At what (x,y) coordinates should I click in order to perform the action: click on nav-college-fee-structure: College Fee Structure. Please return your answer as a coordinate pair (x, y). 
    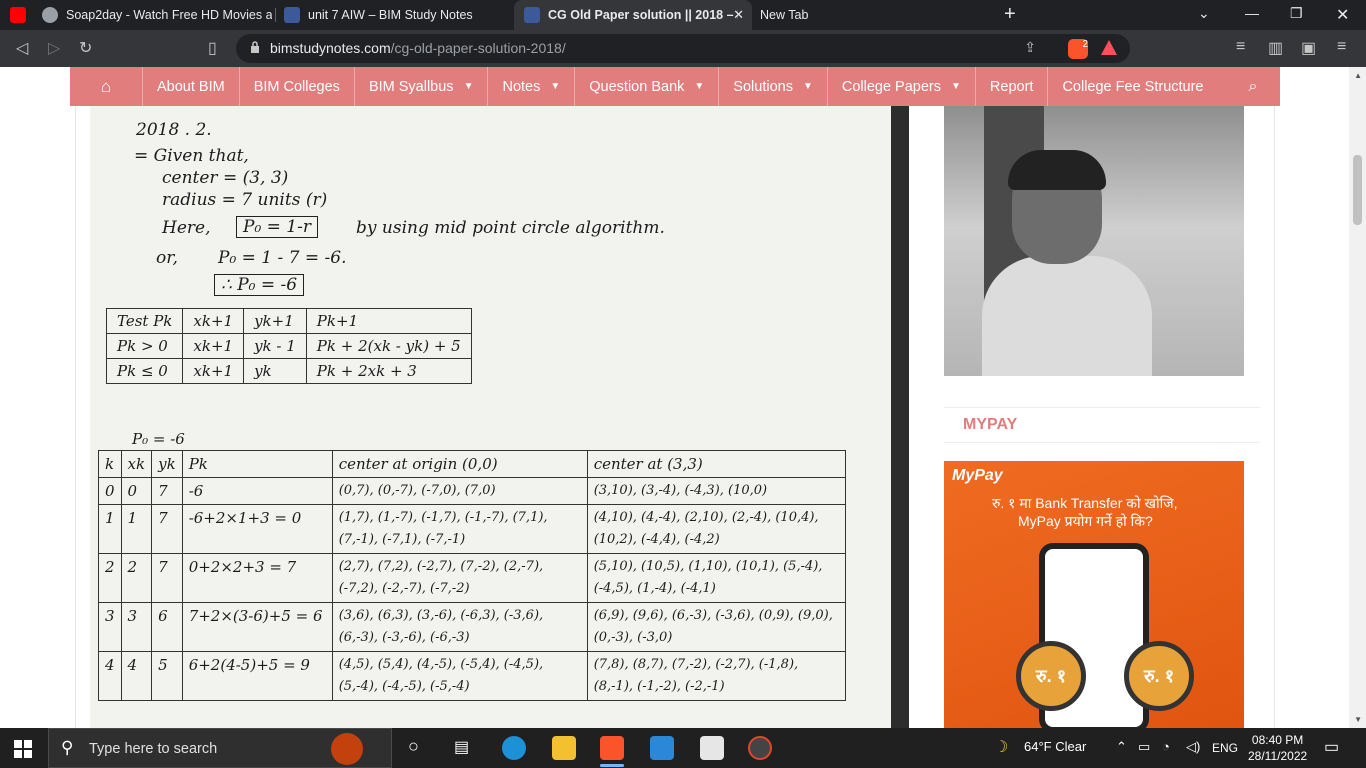
    Looking at the image, I should click on (1132, 86).